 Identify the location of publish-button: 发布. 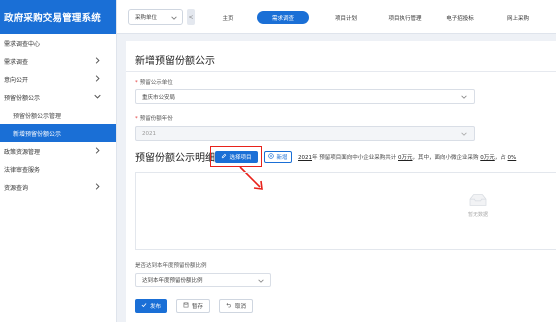
(151, 306).